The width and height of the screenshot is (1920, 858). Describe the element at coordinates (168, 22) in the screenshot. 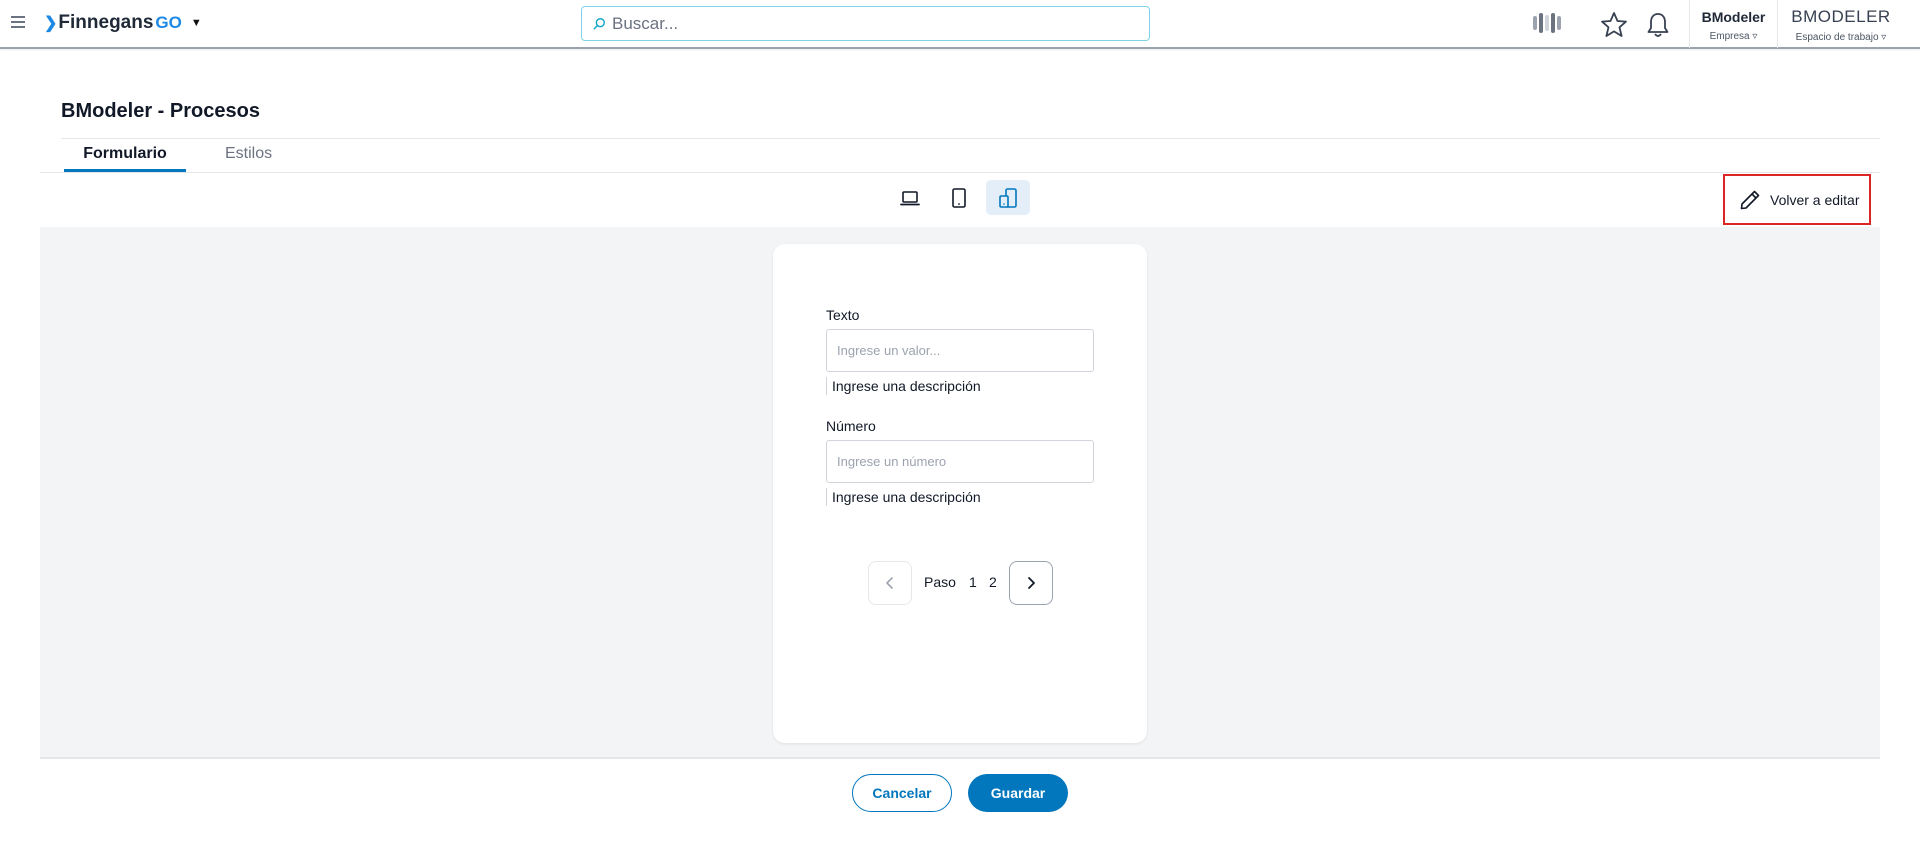

I see `logo-suffix: GO` at that location.